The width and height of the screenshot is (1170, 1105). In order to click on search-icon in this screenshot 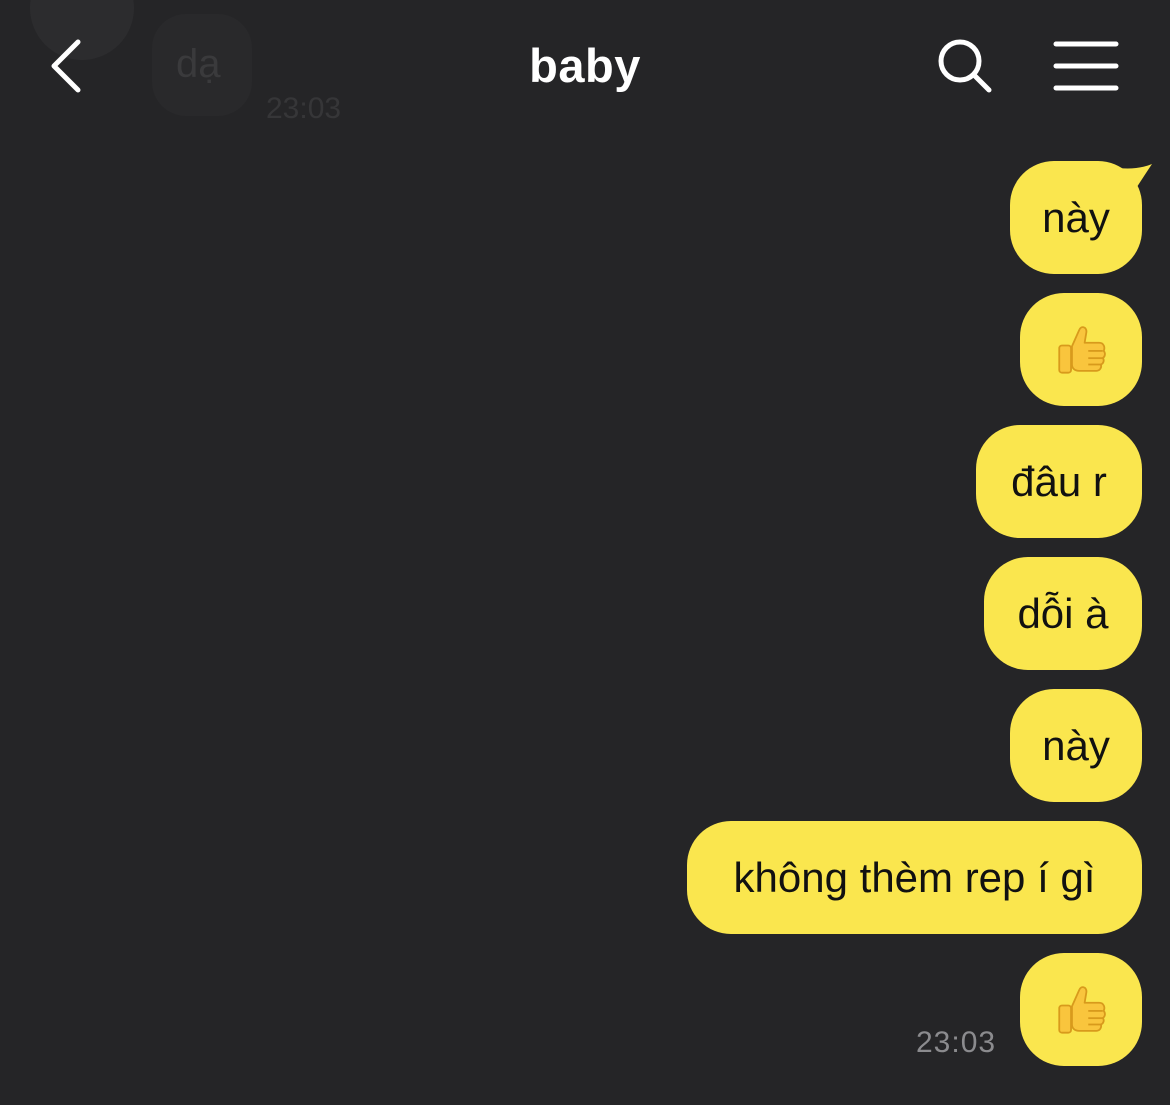, I will do `click(965, 66)`.